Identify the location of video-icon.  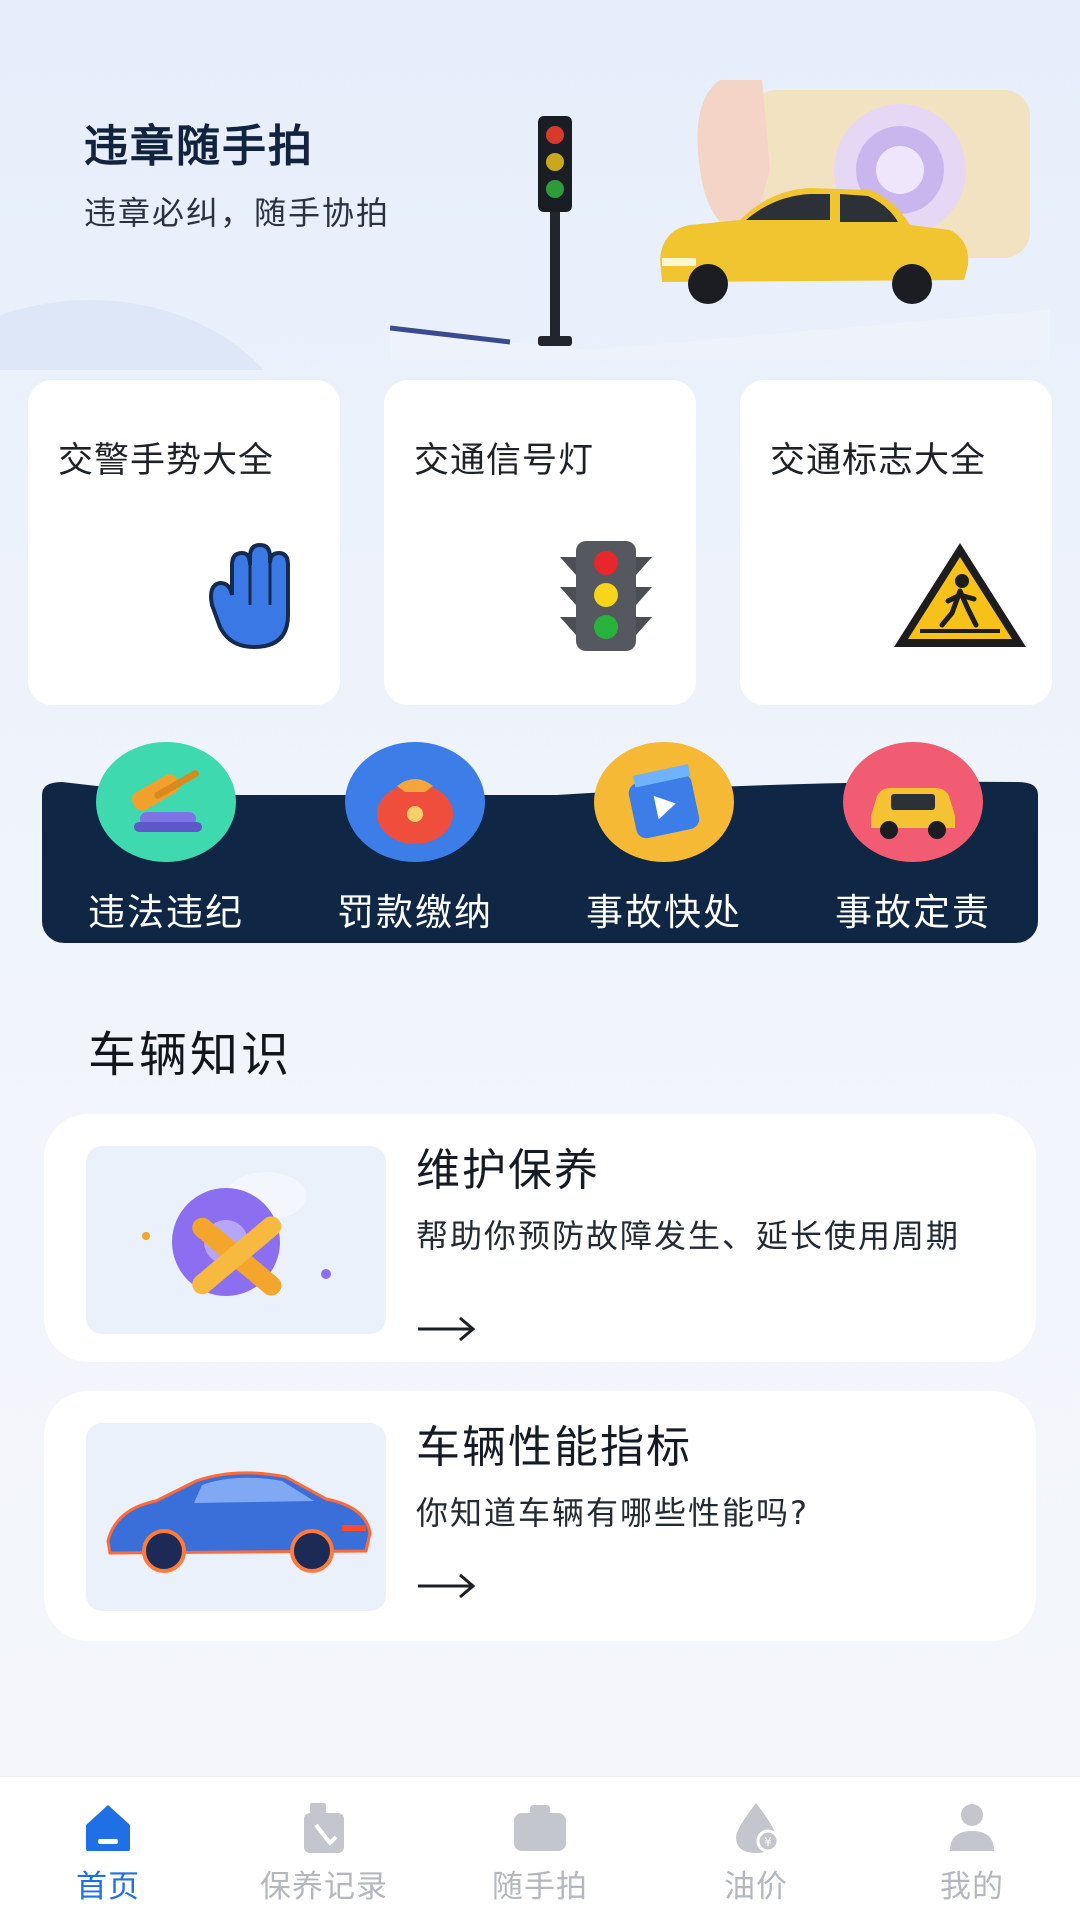
(664, 802).